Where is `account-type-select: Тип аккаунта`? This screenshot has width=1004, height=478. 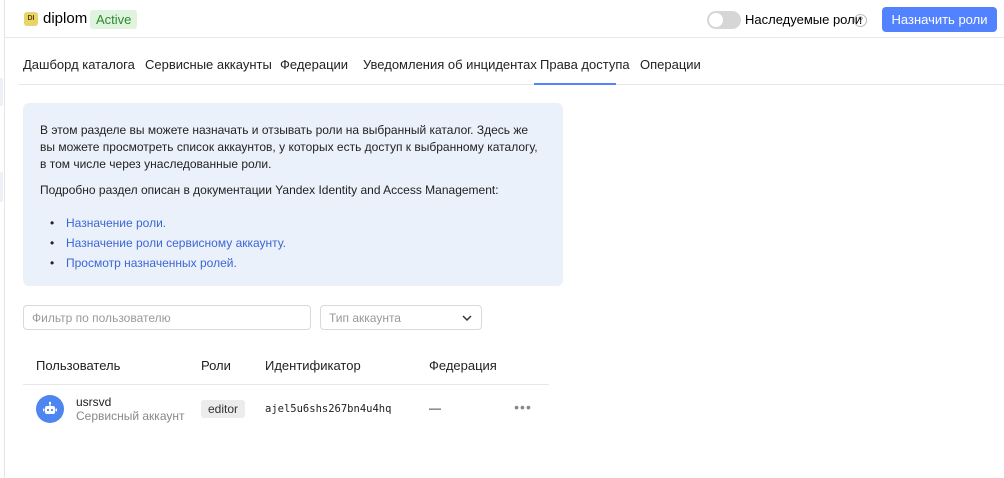
account-type-select: Тип аккаунта is located at coordinates (401, 317).